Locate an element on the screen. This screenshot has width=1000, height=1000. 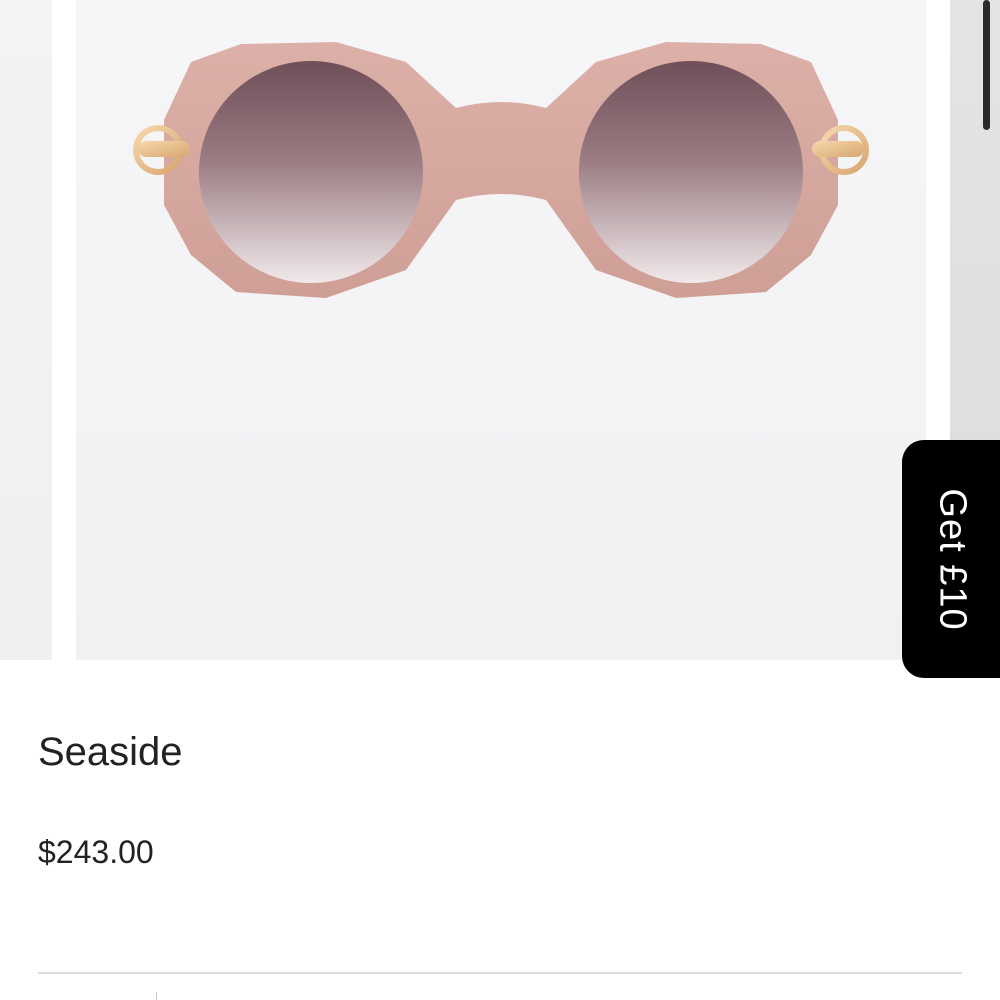
promo-label: Get £10 is located at coordinates (952, 559).